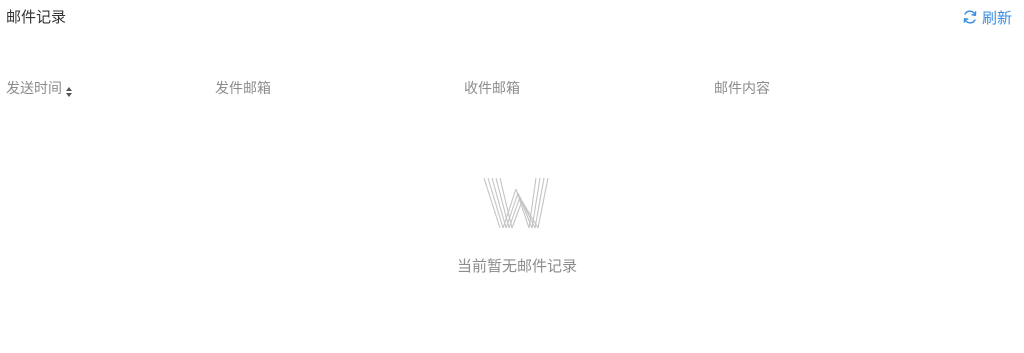  Describe the element at coordinates (742, 89) in the screenshot. I see `column-header-content: 邮件内容` at that location.